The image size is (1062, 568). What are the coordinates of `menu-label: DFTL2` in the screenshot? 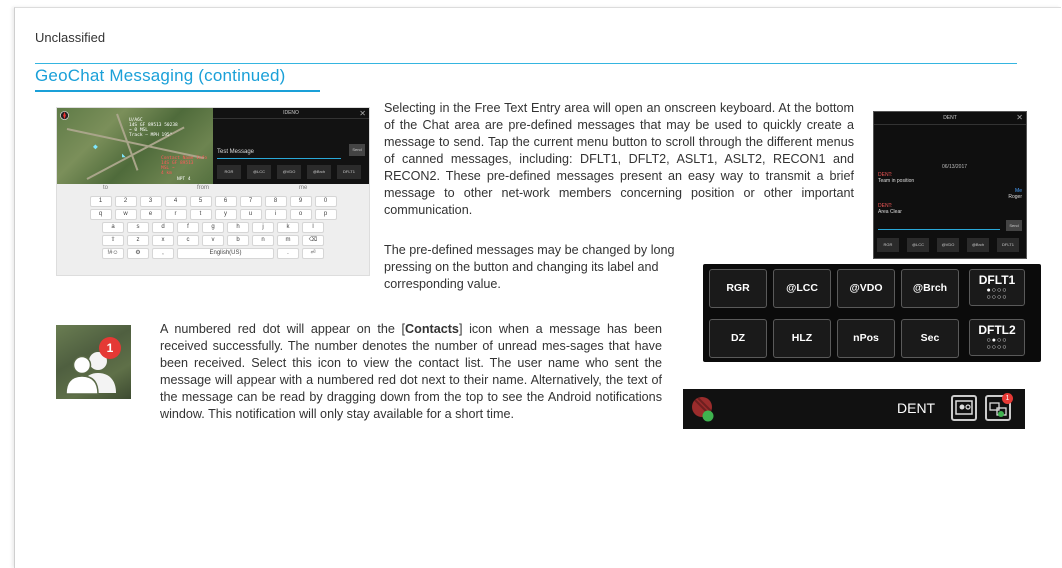 It's located at (997, 330).